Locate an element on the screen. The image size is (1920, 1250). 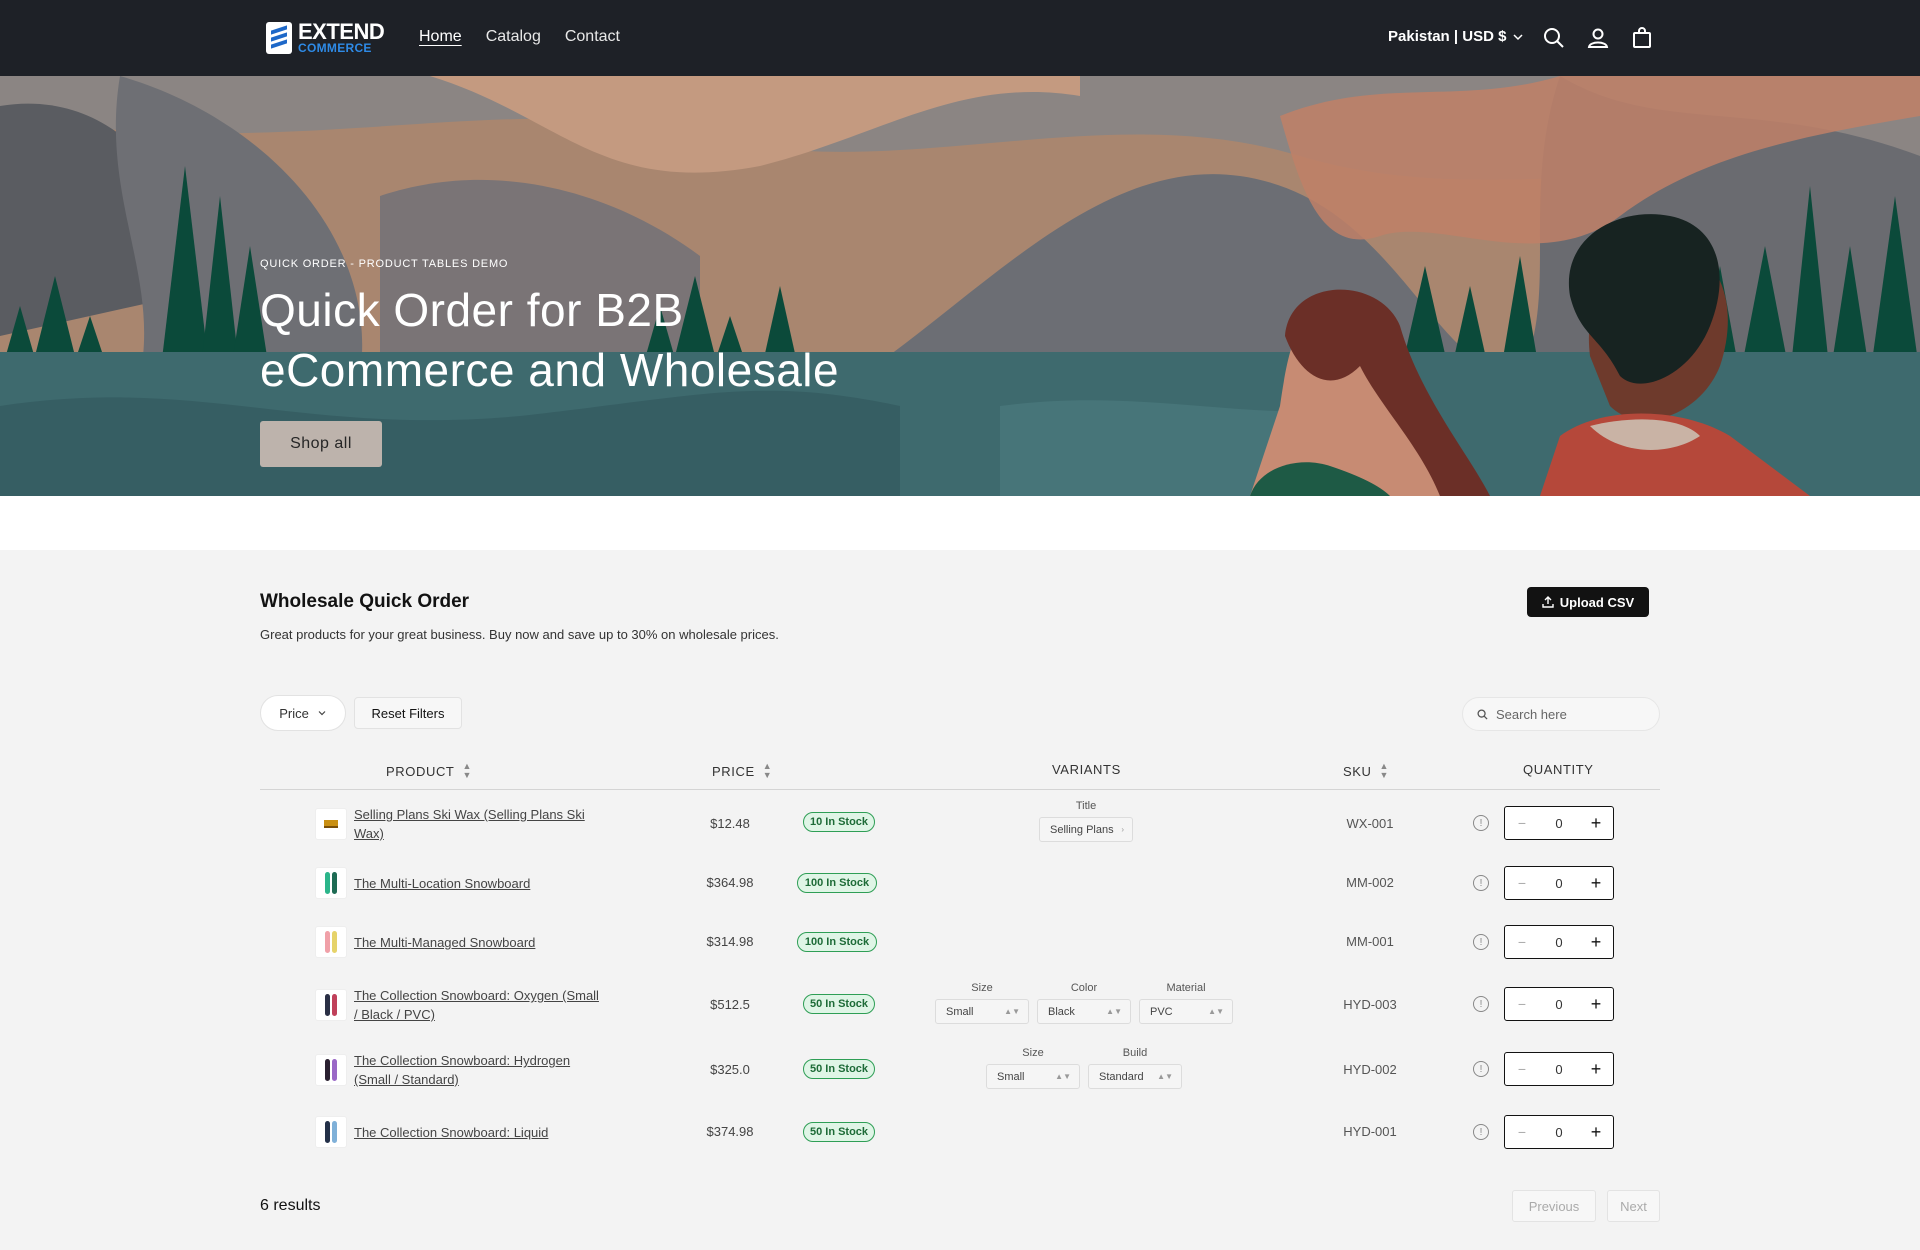
price-filter-dropdown: Price is located at coordinates (303, 713).